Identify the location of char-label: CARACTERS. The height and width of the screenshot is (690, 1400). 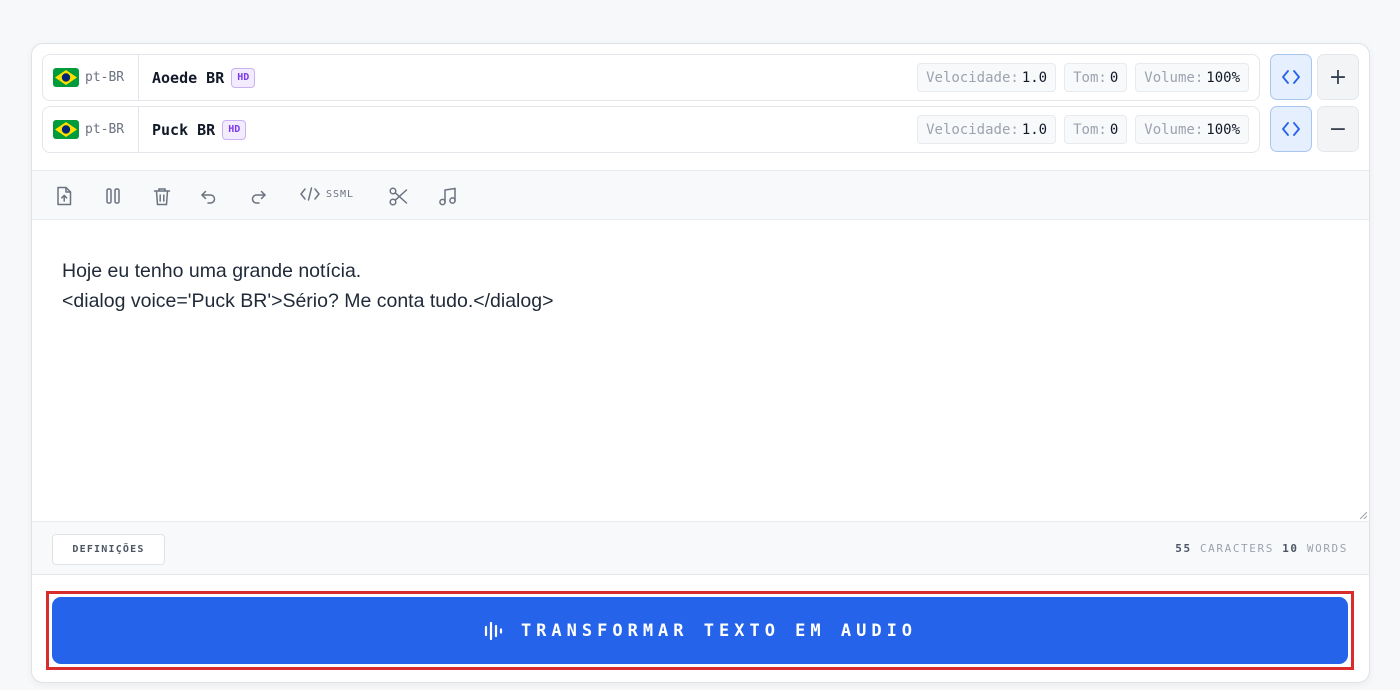
(1236, 548).